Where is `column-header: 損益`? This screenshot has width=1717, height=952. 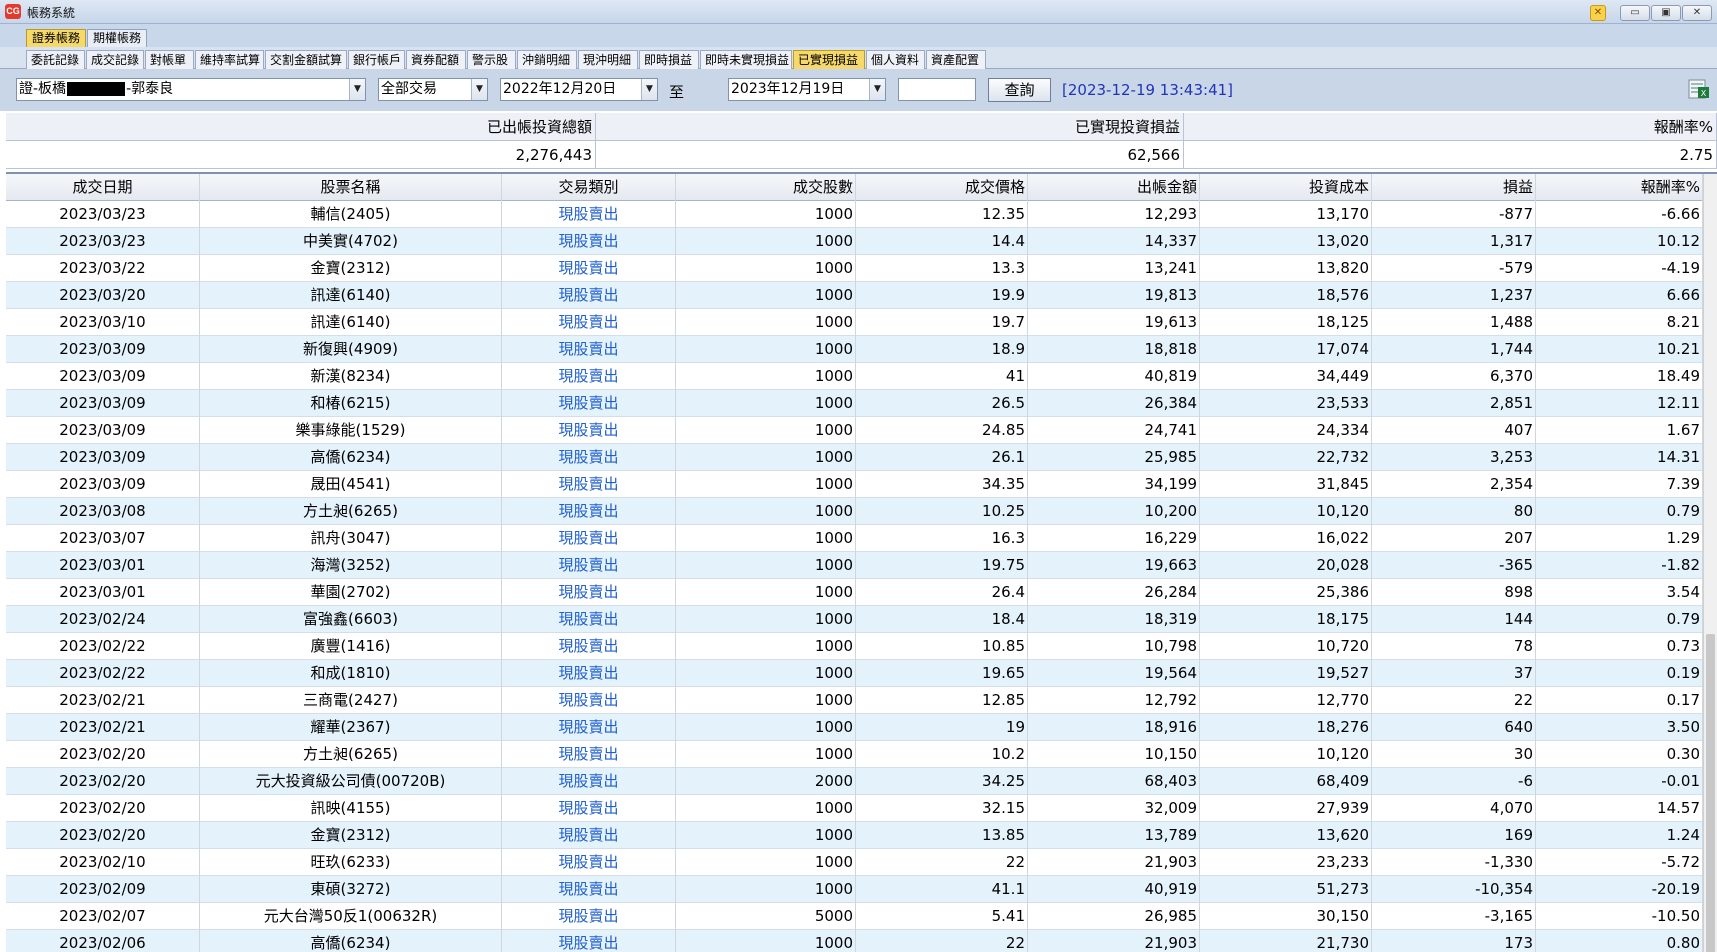 column-header: 損益 is located at coordinates (1454, 187).